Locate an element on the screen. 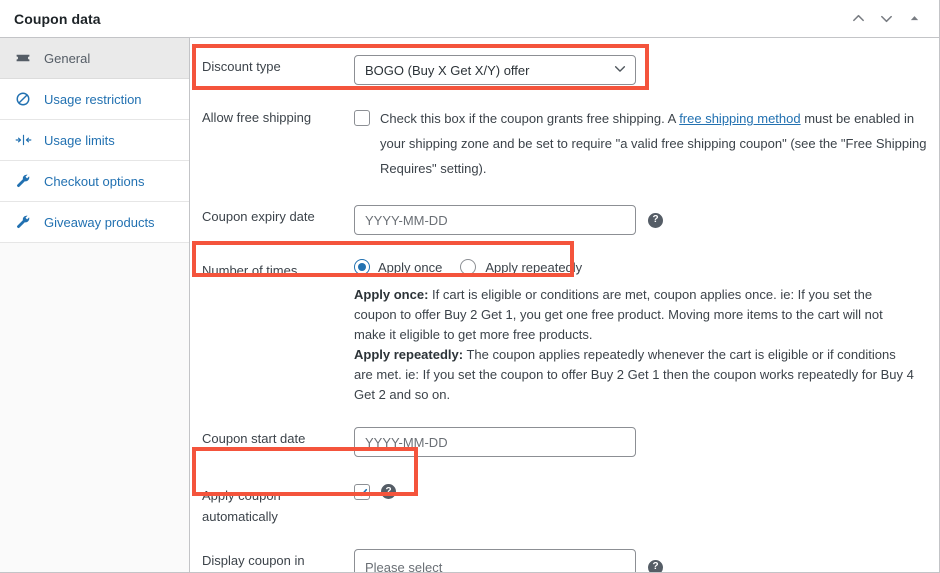 This screenshot has width=940, height=573. discount-type-value: BOGO (Buy X Get X/Y) offer is located at coordinates (447, 70).